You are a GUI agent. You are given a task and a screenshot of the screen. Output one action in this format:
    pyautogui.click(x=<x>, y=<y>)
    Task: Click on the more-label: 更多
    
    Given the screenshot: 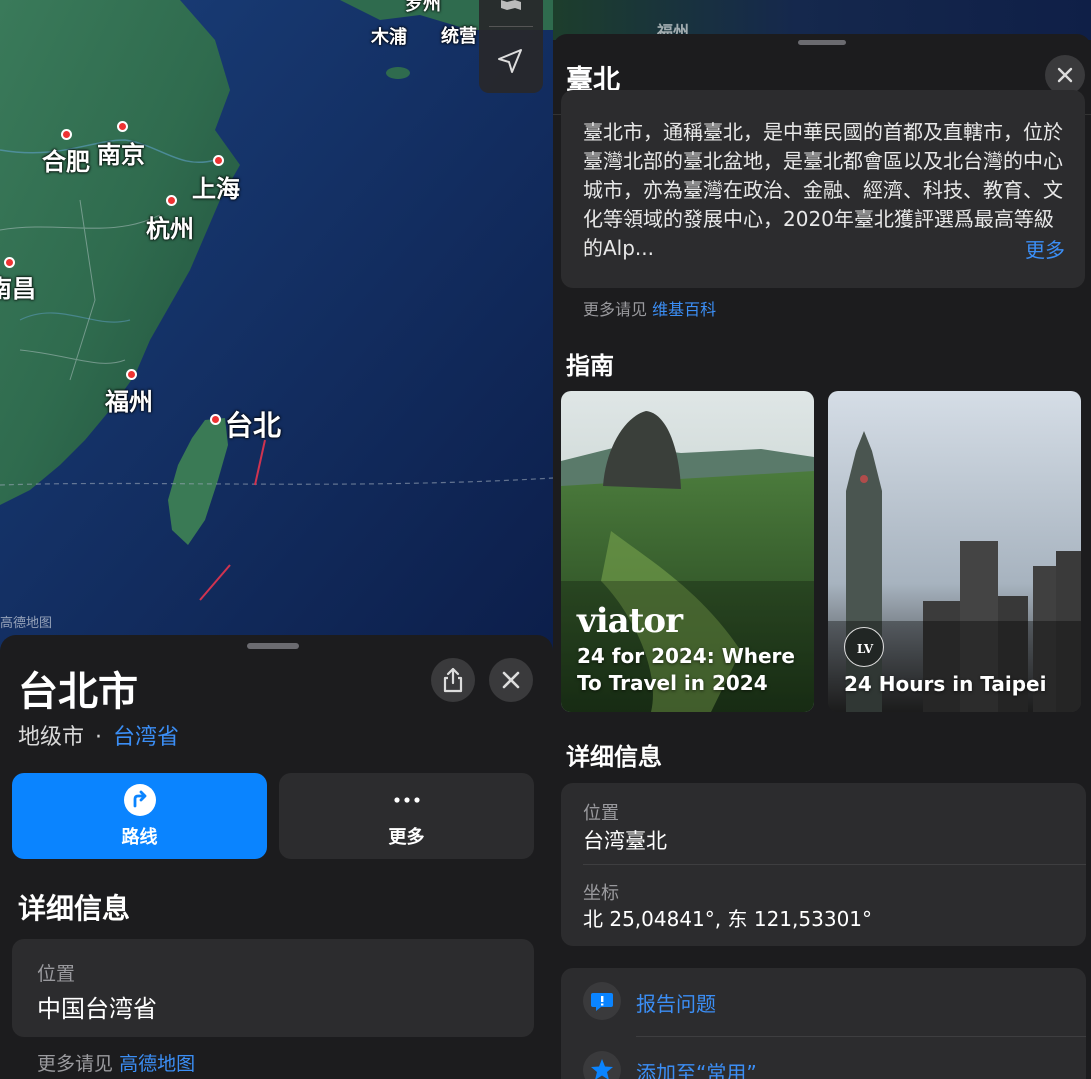 What is the action you would take?
    pyautogui.click(x=406, y=837)
    